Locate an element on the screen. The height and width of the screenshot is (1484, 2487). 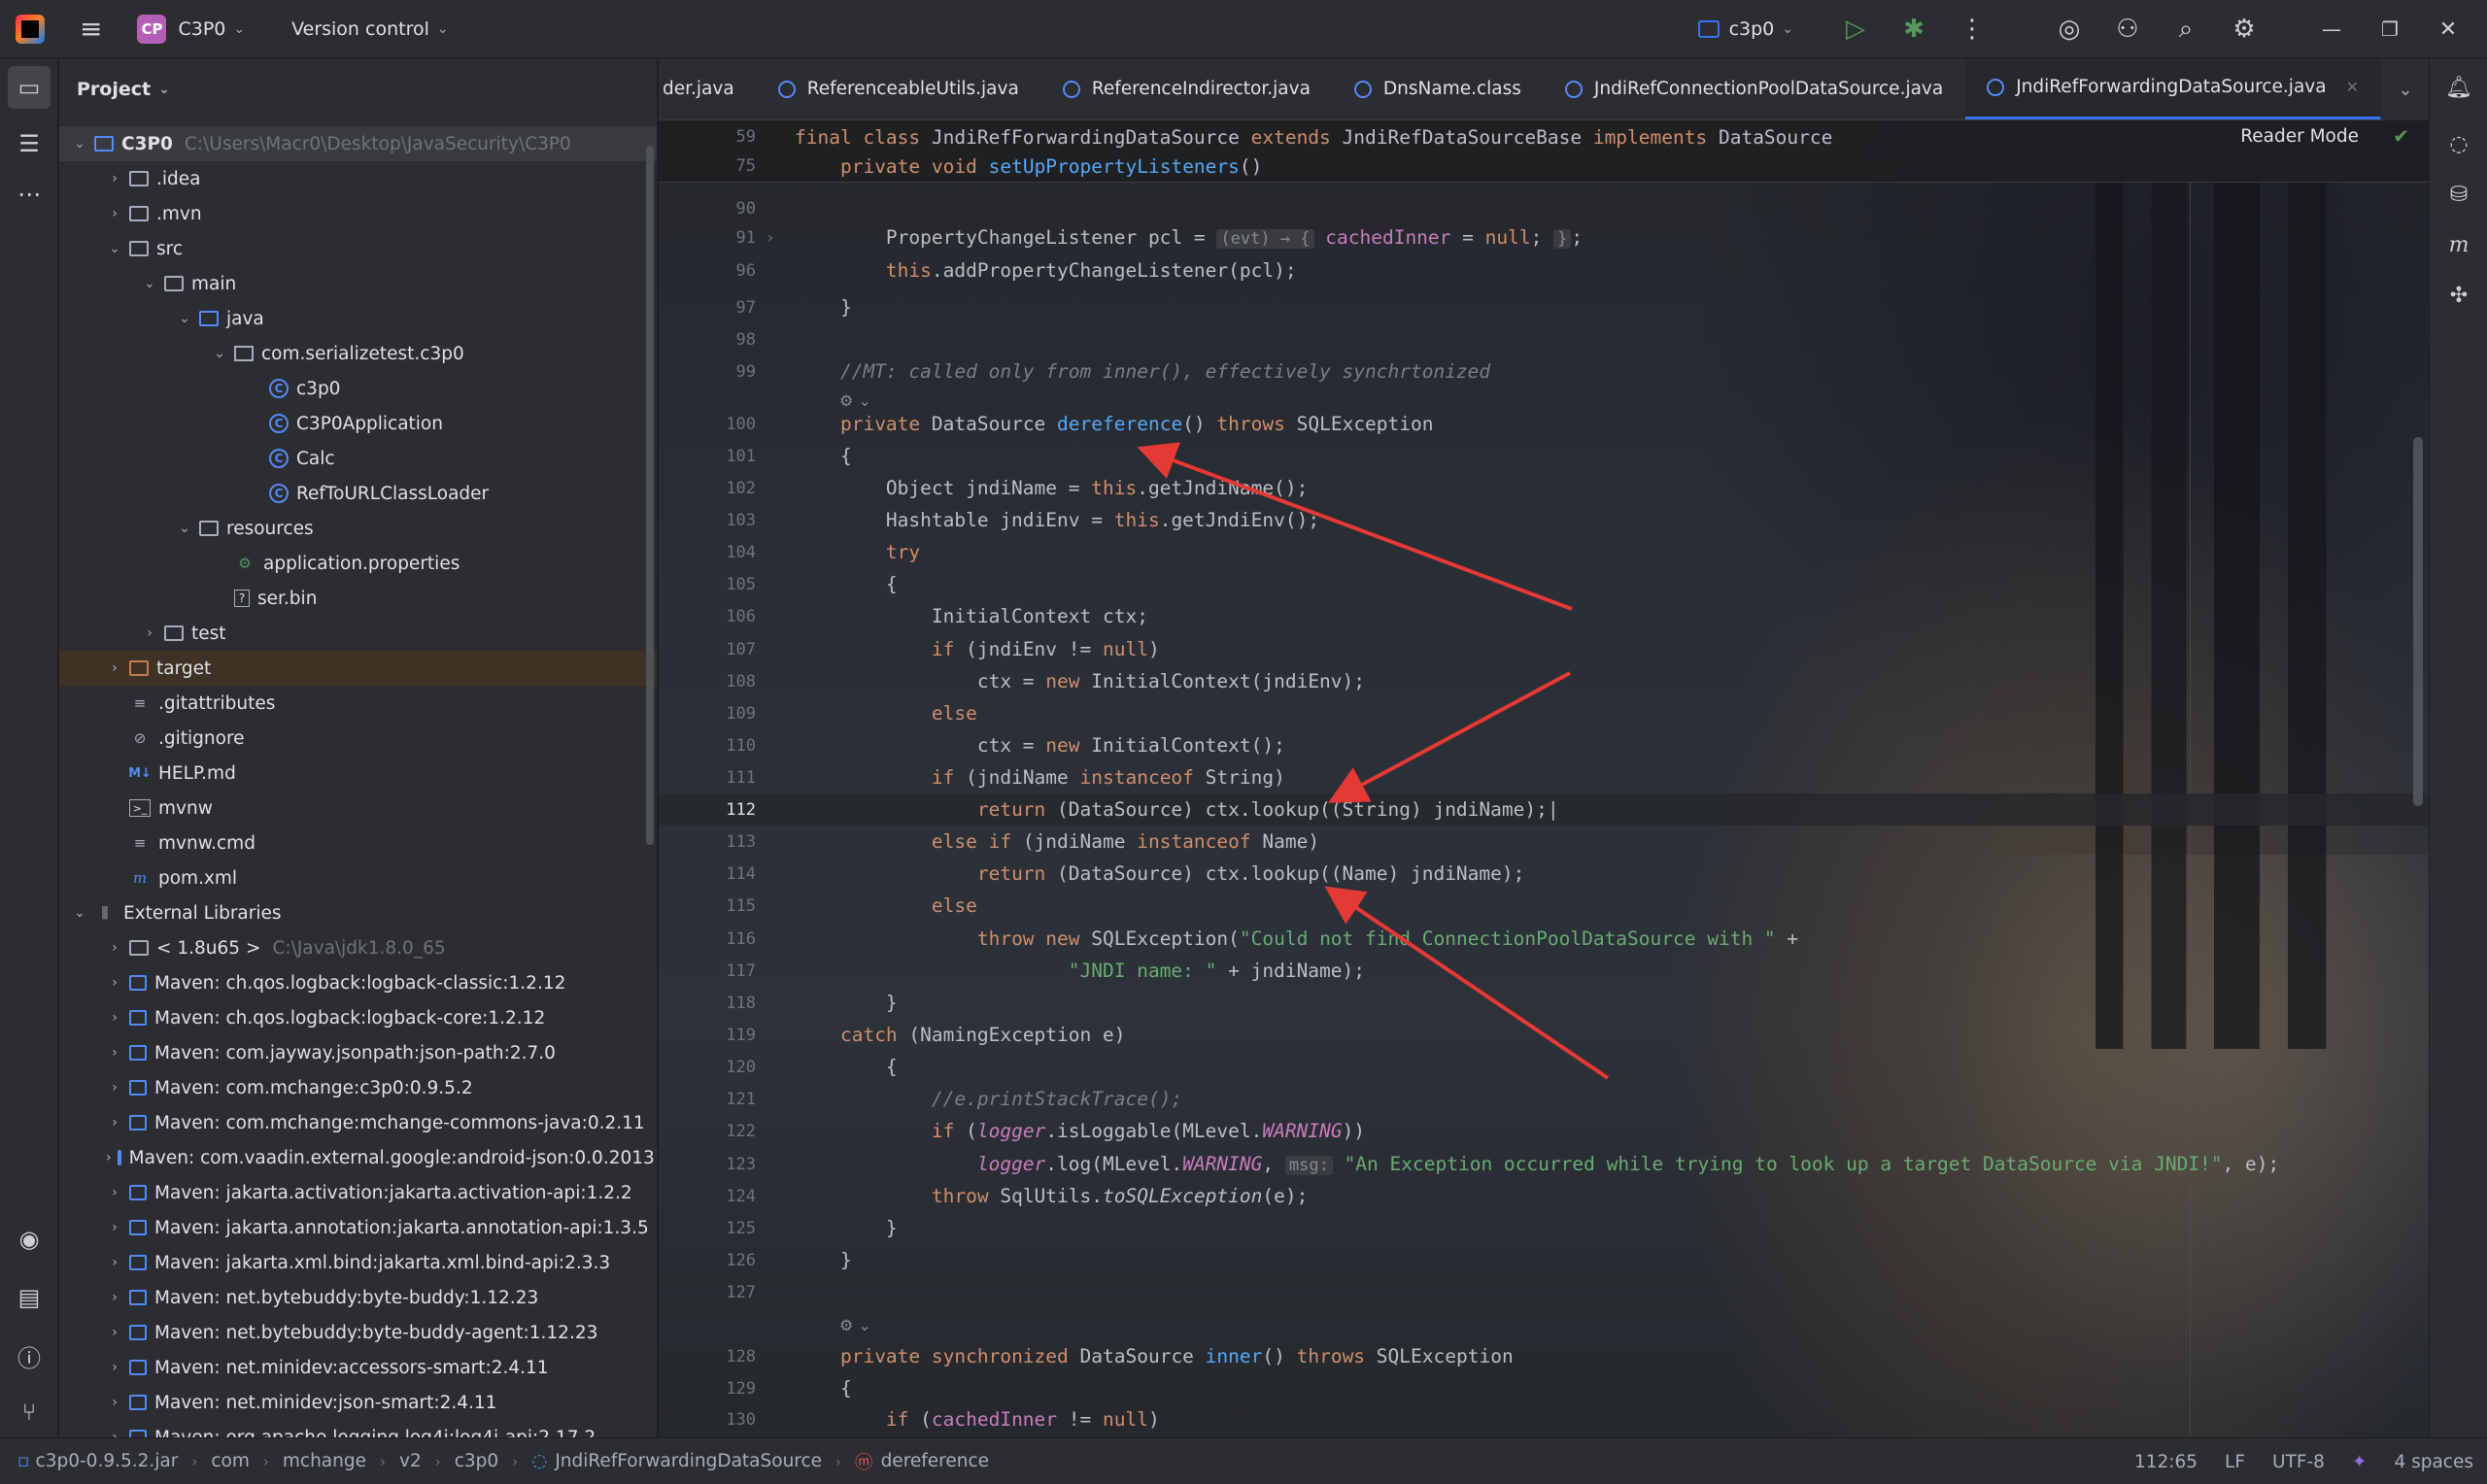
code-line: 98 is located at coordinates (1544, 339).